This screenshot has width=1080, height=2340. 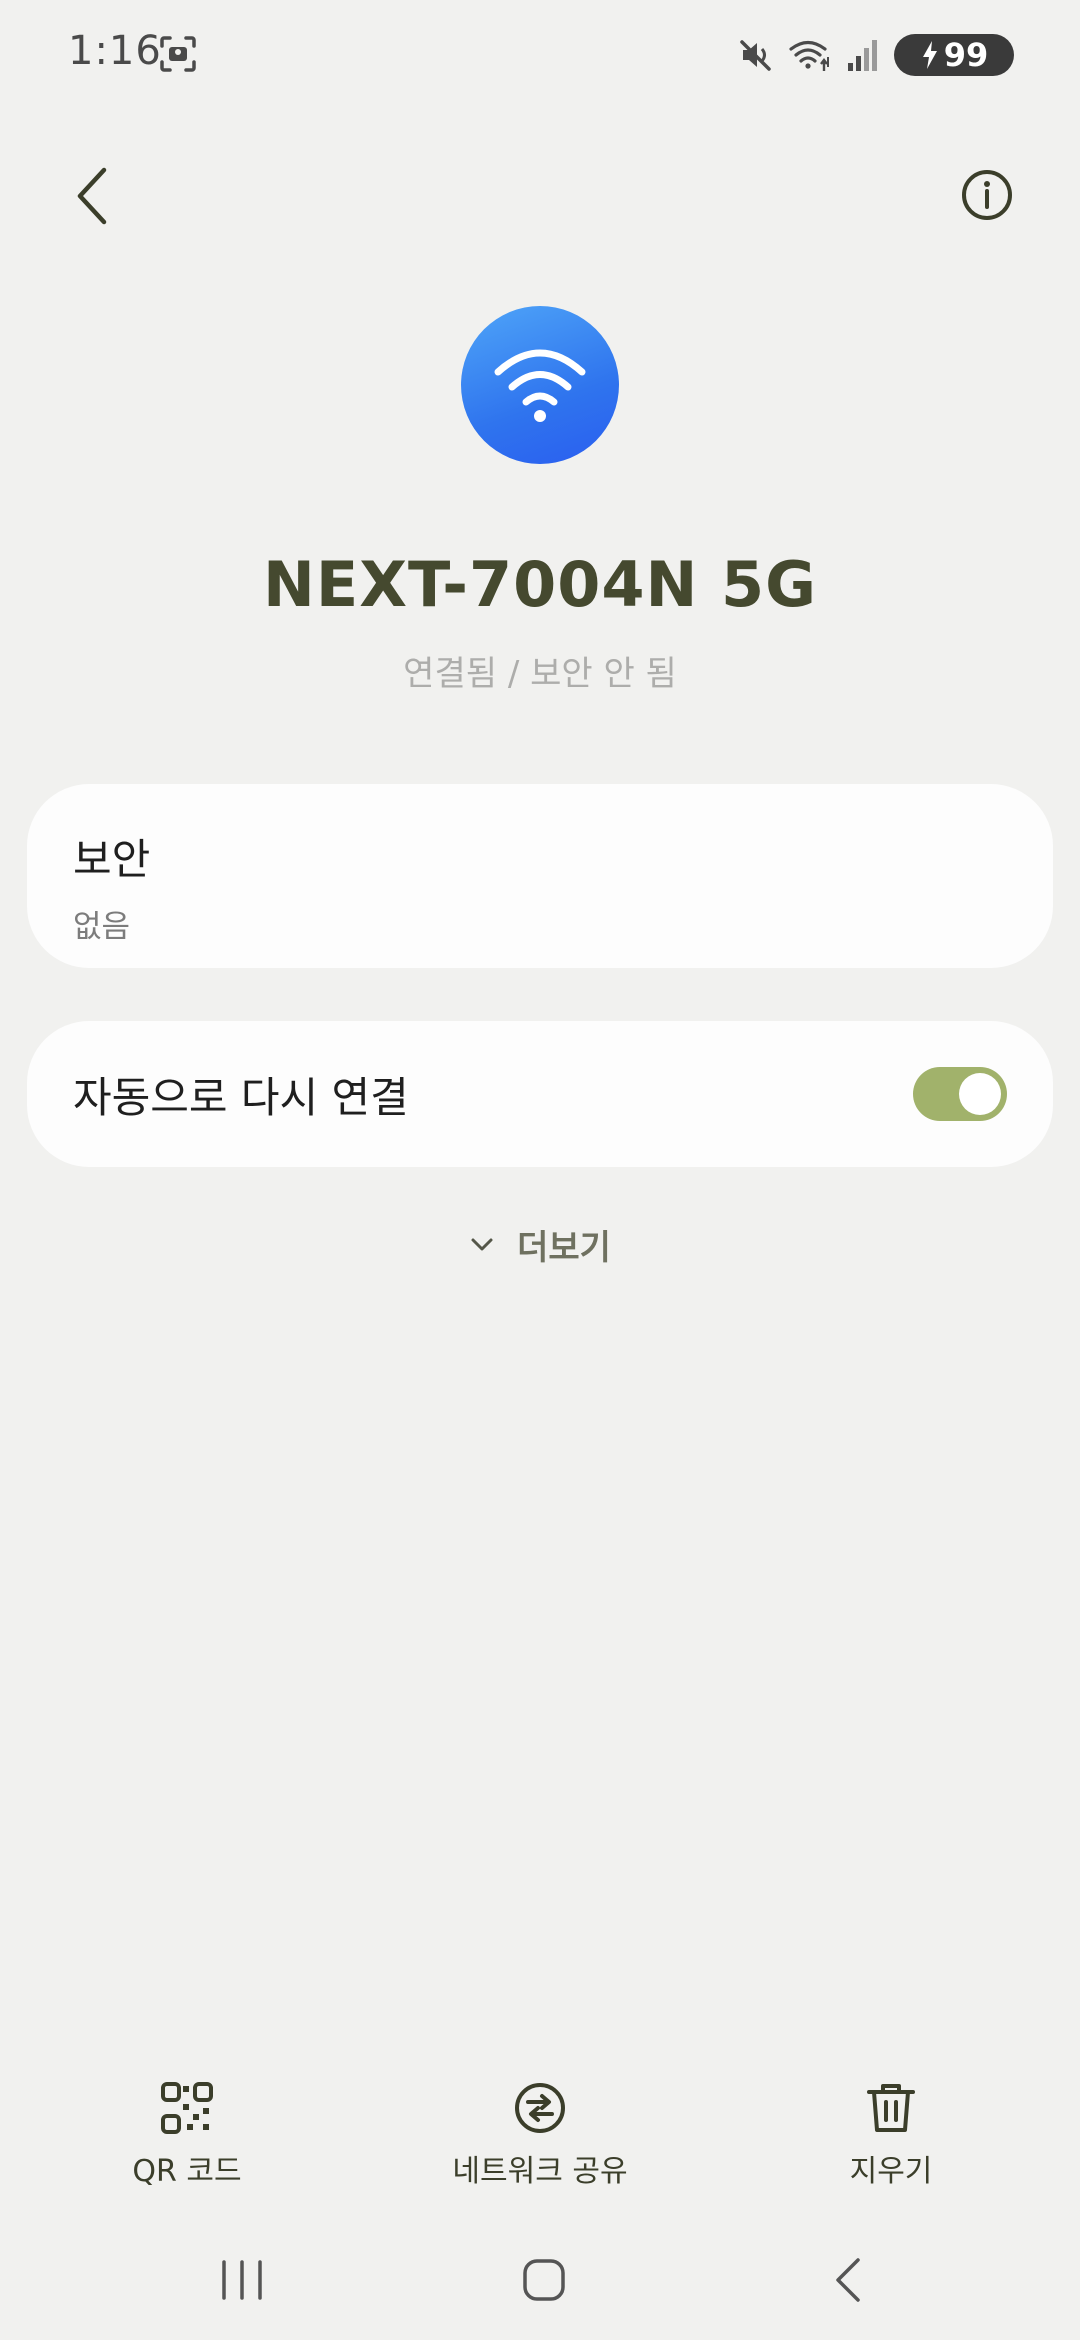 I want to click on back-icon, so click(x=848, y=2280).